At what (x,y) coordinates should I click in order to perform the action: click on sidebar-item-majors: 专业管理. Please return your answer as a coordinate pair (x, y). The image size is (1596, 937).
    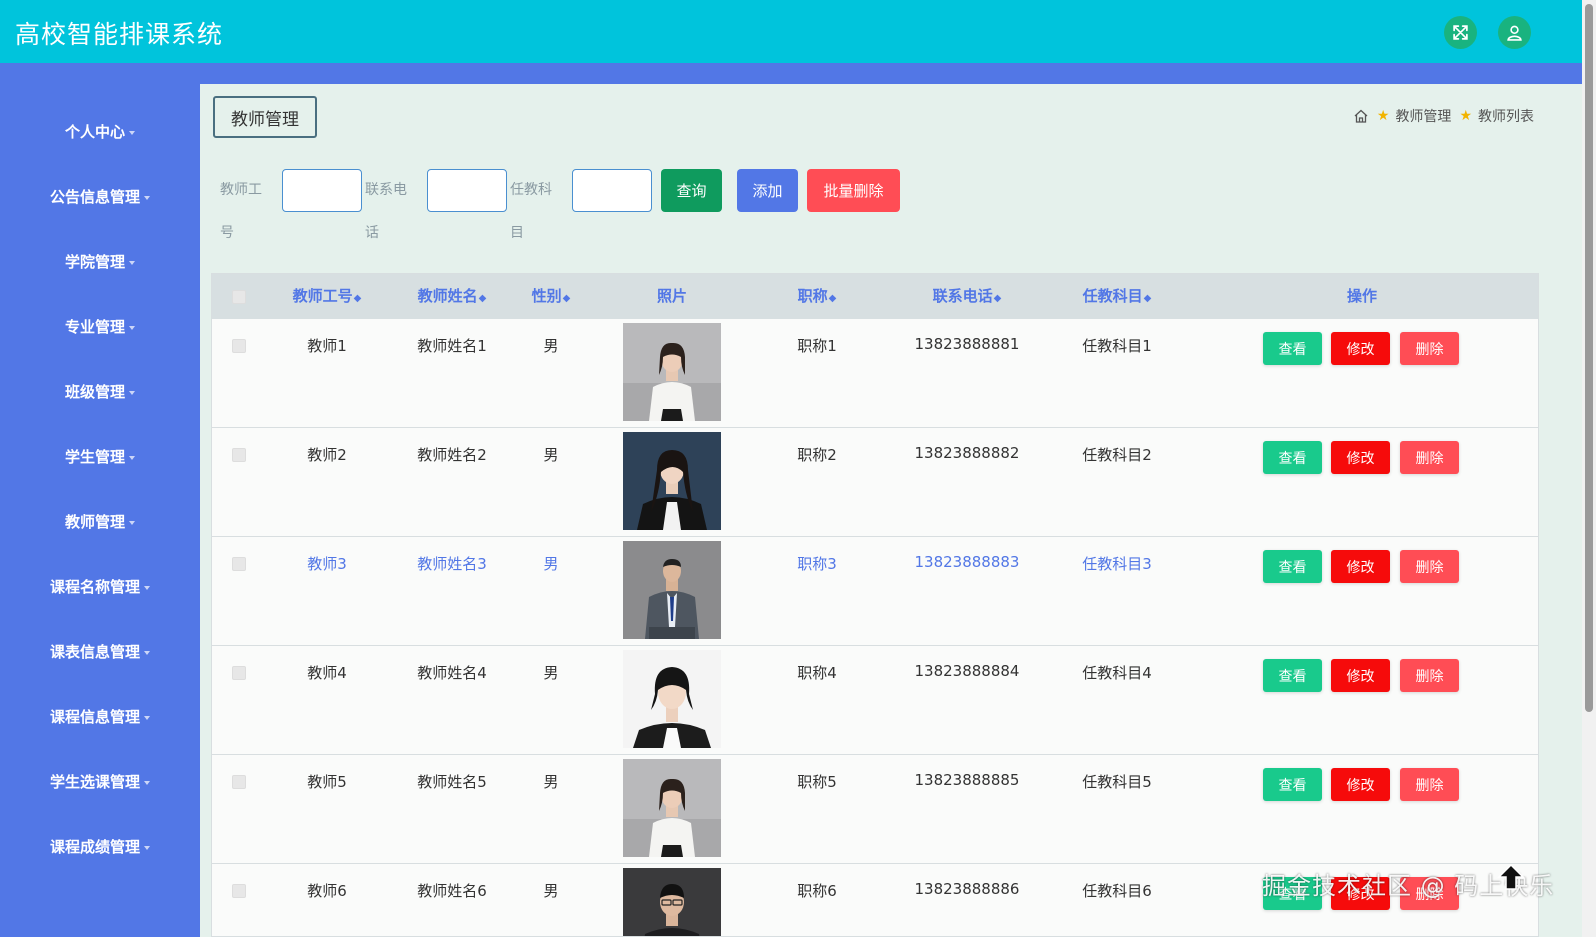
    Looking at the image, I should click on (100, 326).